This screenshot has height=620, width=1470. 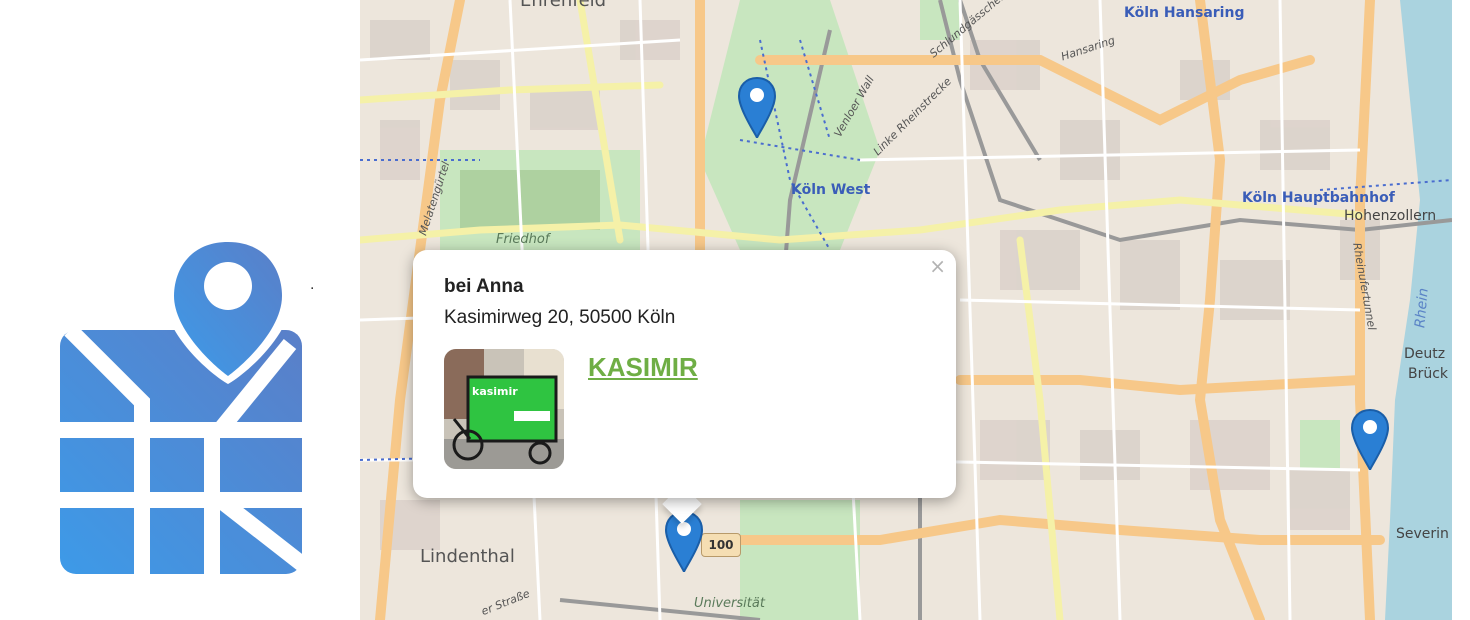 What do you see at coordinates (183, 404) in the screenshot?
I see `app-logo-map-icon` at bounding box center [183, 404].